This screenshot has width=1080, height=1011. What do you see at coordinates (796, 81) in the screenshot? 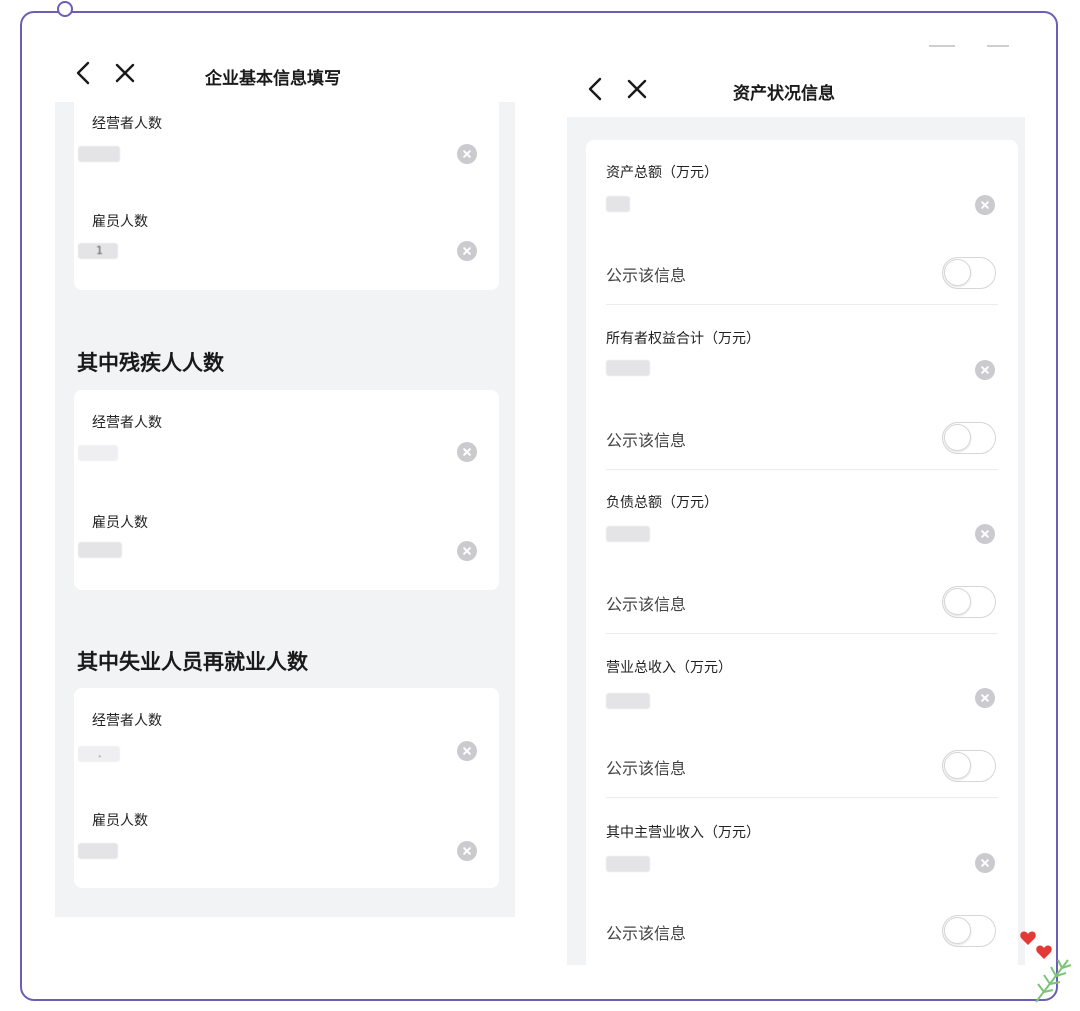
I see `right-navbar: 资产状况信息` at bounding box center [796, 81].